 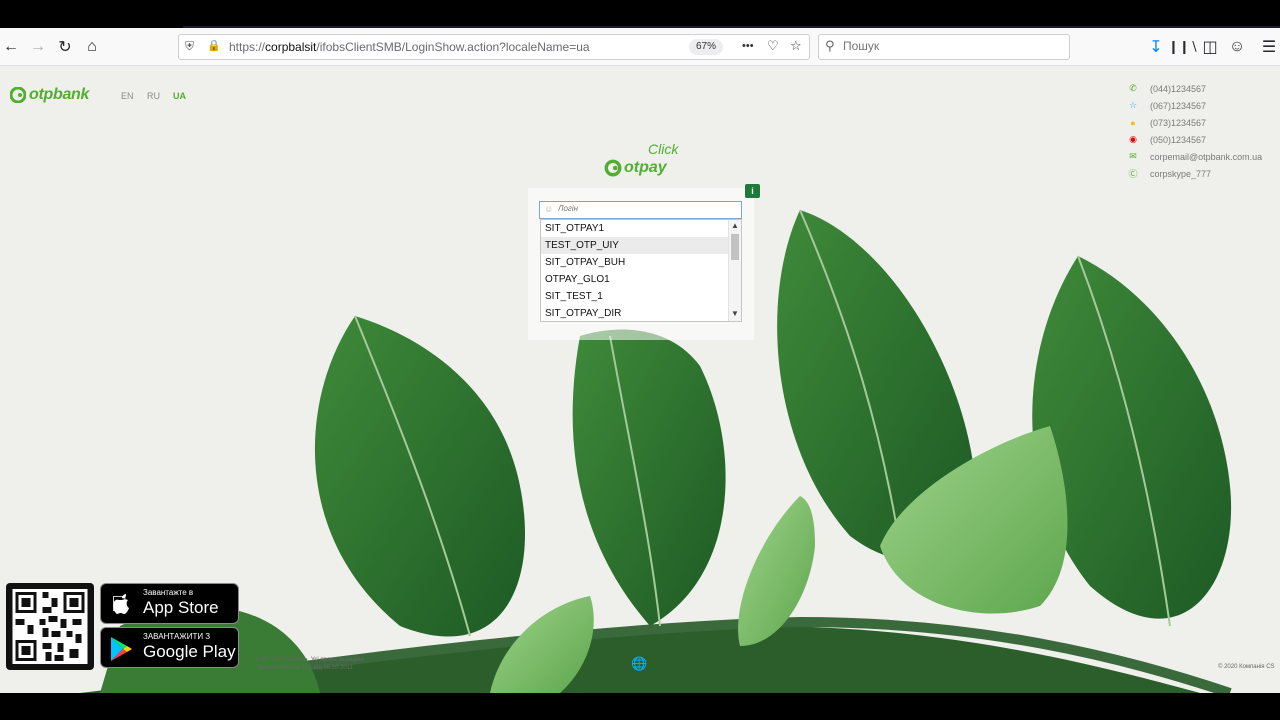 I want to click on qr-code-icon, so click(x=50, y=626).